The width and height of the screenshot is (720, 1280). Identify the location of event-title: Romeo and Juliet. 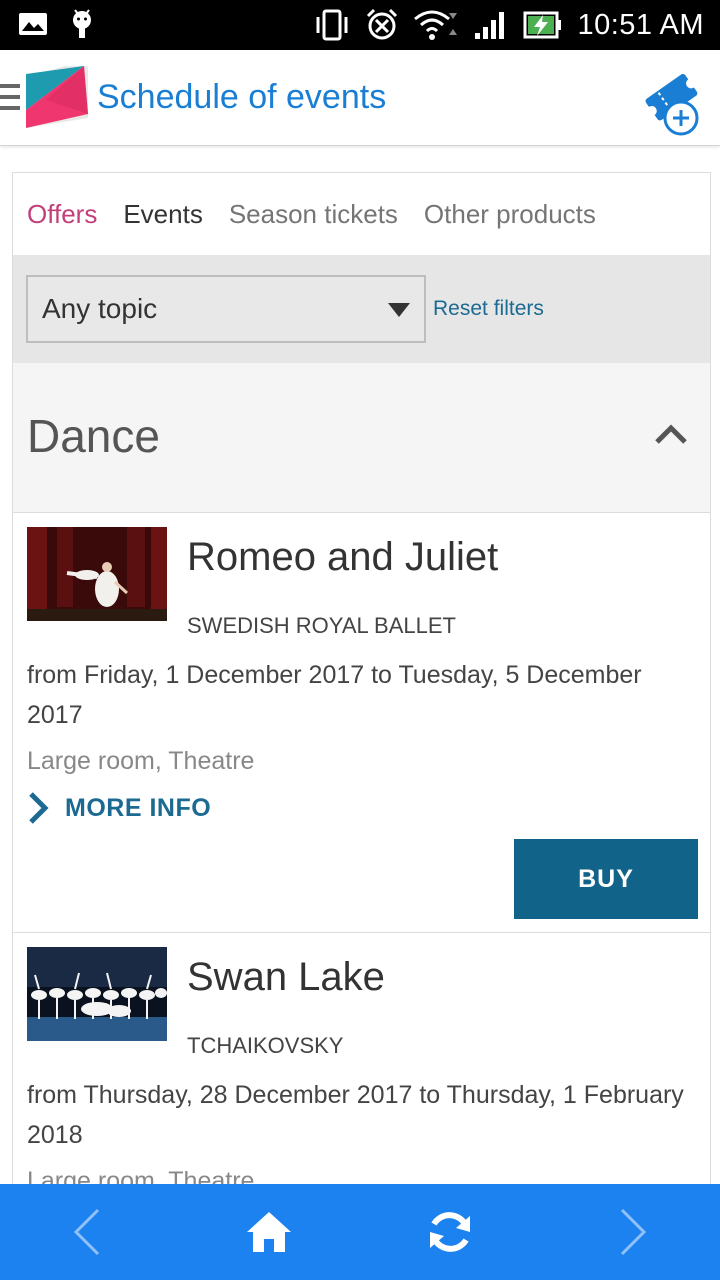
(342, 557).